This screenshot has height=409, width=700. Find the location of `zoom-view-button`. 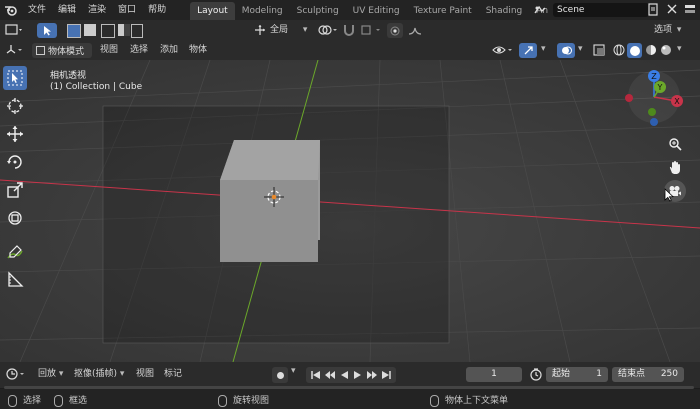

zoom-view-button is located at coordinates (675, 144).